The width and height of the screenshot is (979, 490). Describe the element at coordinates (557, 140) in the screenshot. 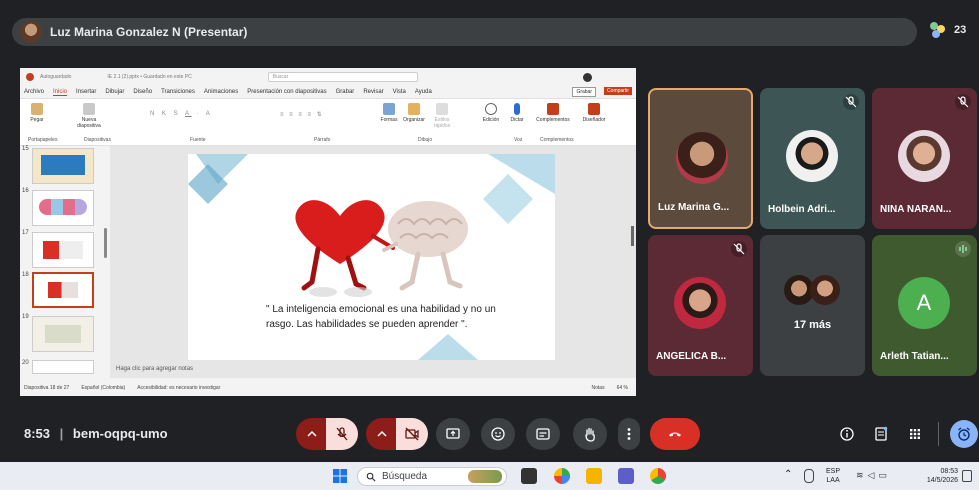

I see `group-addins: Complementos` at that location.